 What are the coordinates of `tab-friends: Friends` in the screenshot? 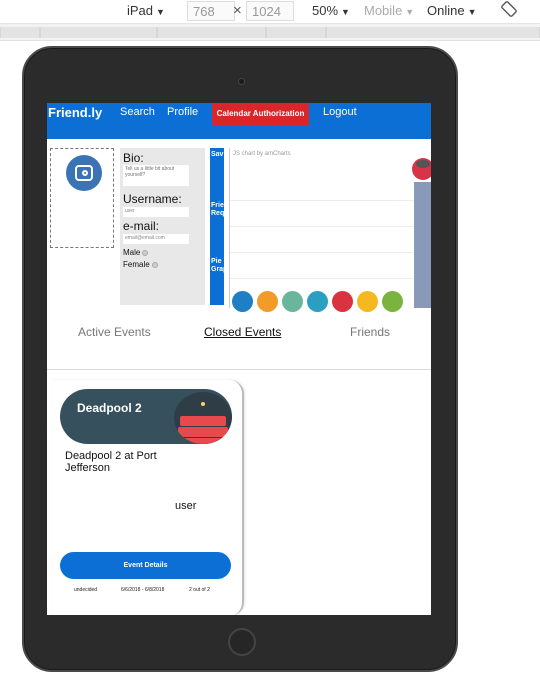 It's located at (370, 332).